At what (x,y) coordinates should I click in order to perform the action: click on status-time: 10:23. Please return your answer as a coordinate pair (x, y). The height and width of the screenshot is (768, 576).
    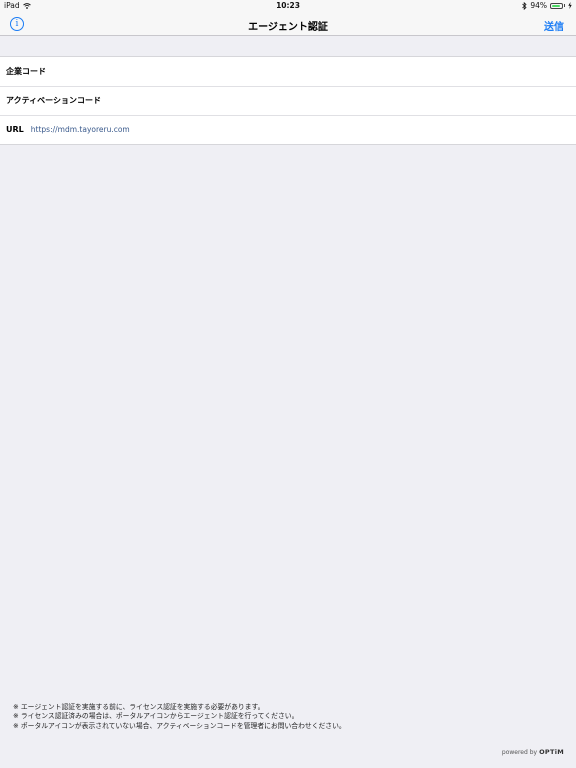
    Looking at the image, I should click on (288, 5).